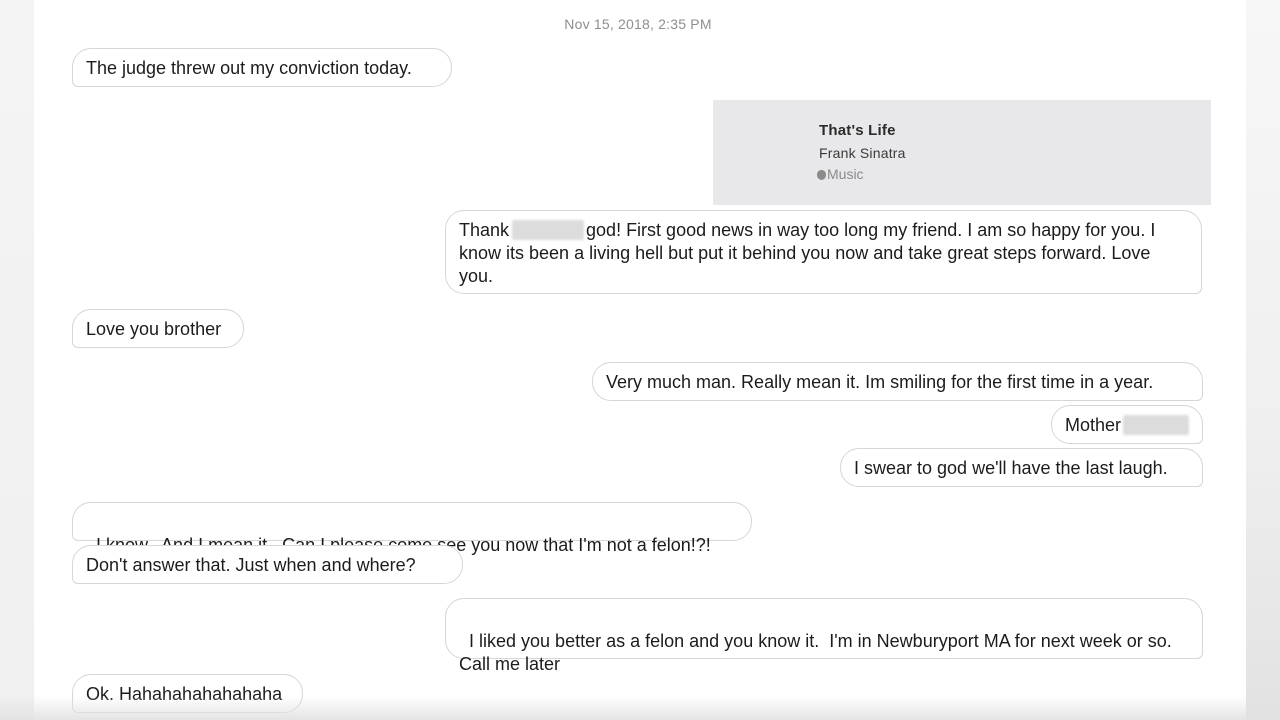 The height and width of the screenshot is (720, 1280). What do you see at coordinates (821, 175) in the screenshot?
I see `apple-logo-icon` at bounding box center [821, 175].